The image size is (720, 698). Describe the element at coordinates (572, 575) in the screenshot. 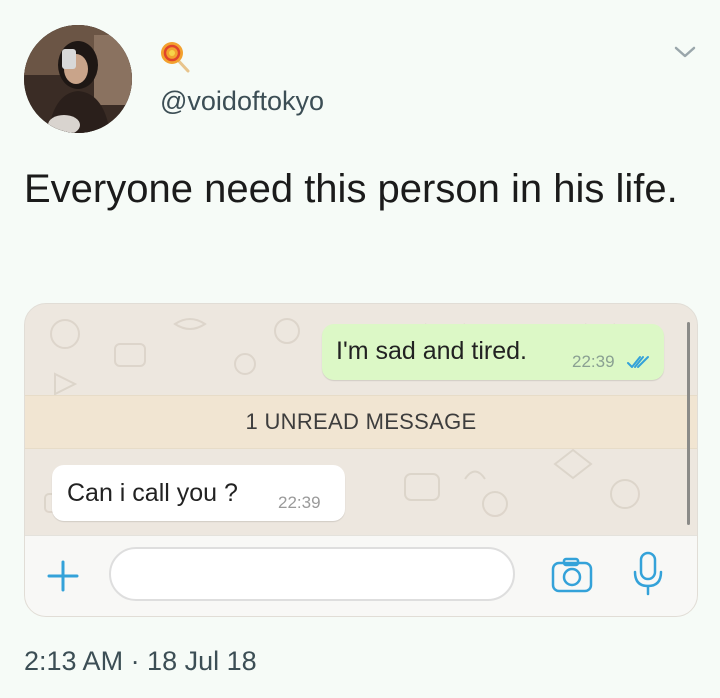

I see `camera-icon` at that location.